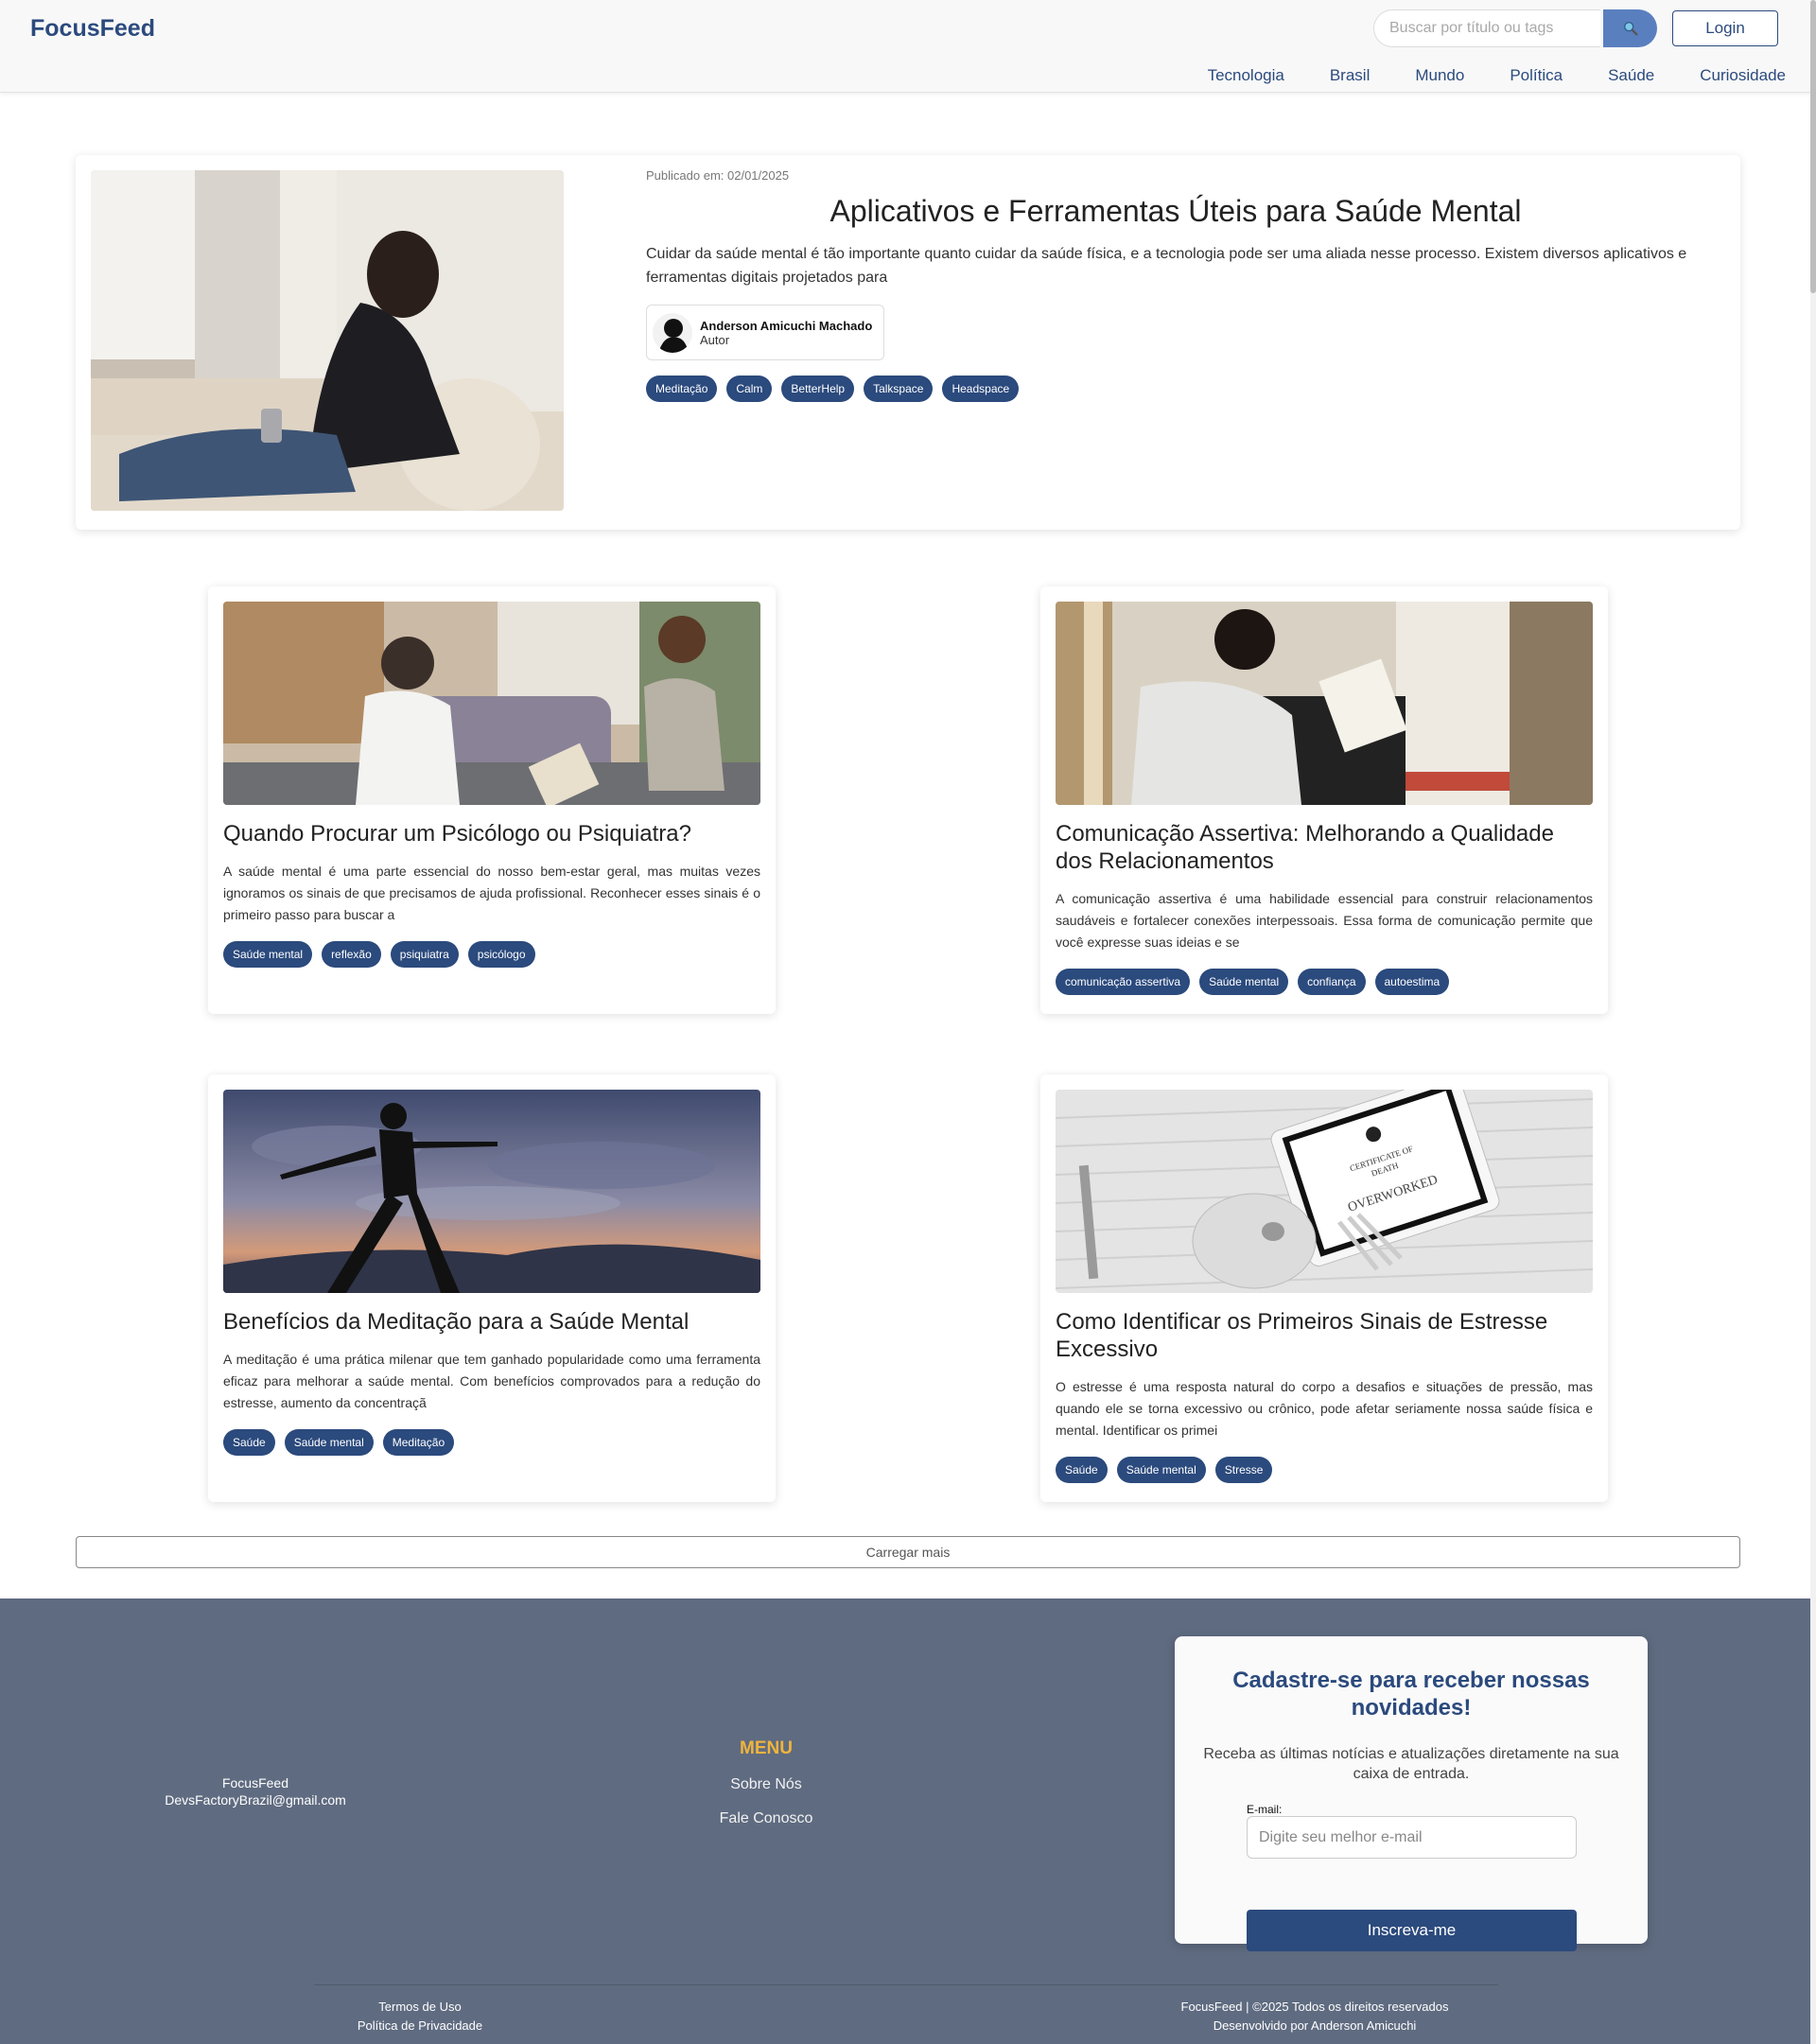 Image resolution: width=1816 pixels, height=2044 pixels. I want to click on tag: BetterHelp, so click(818, 389).